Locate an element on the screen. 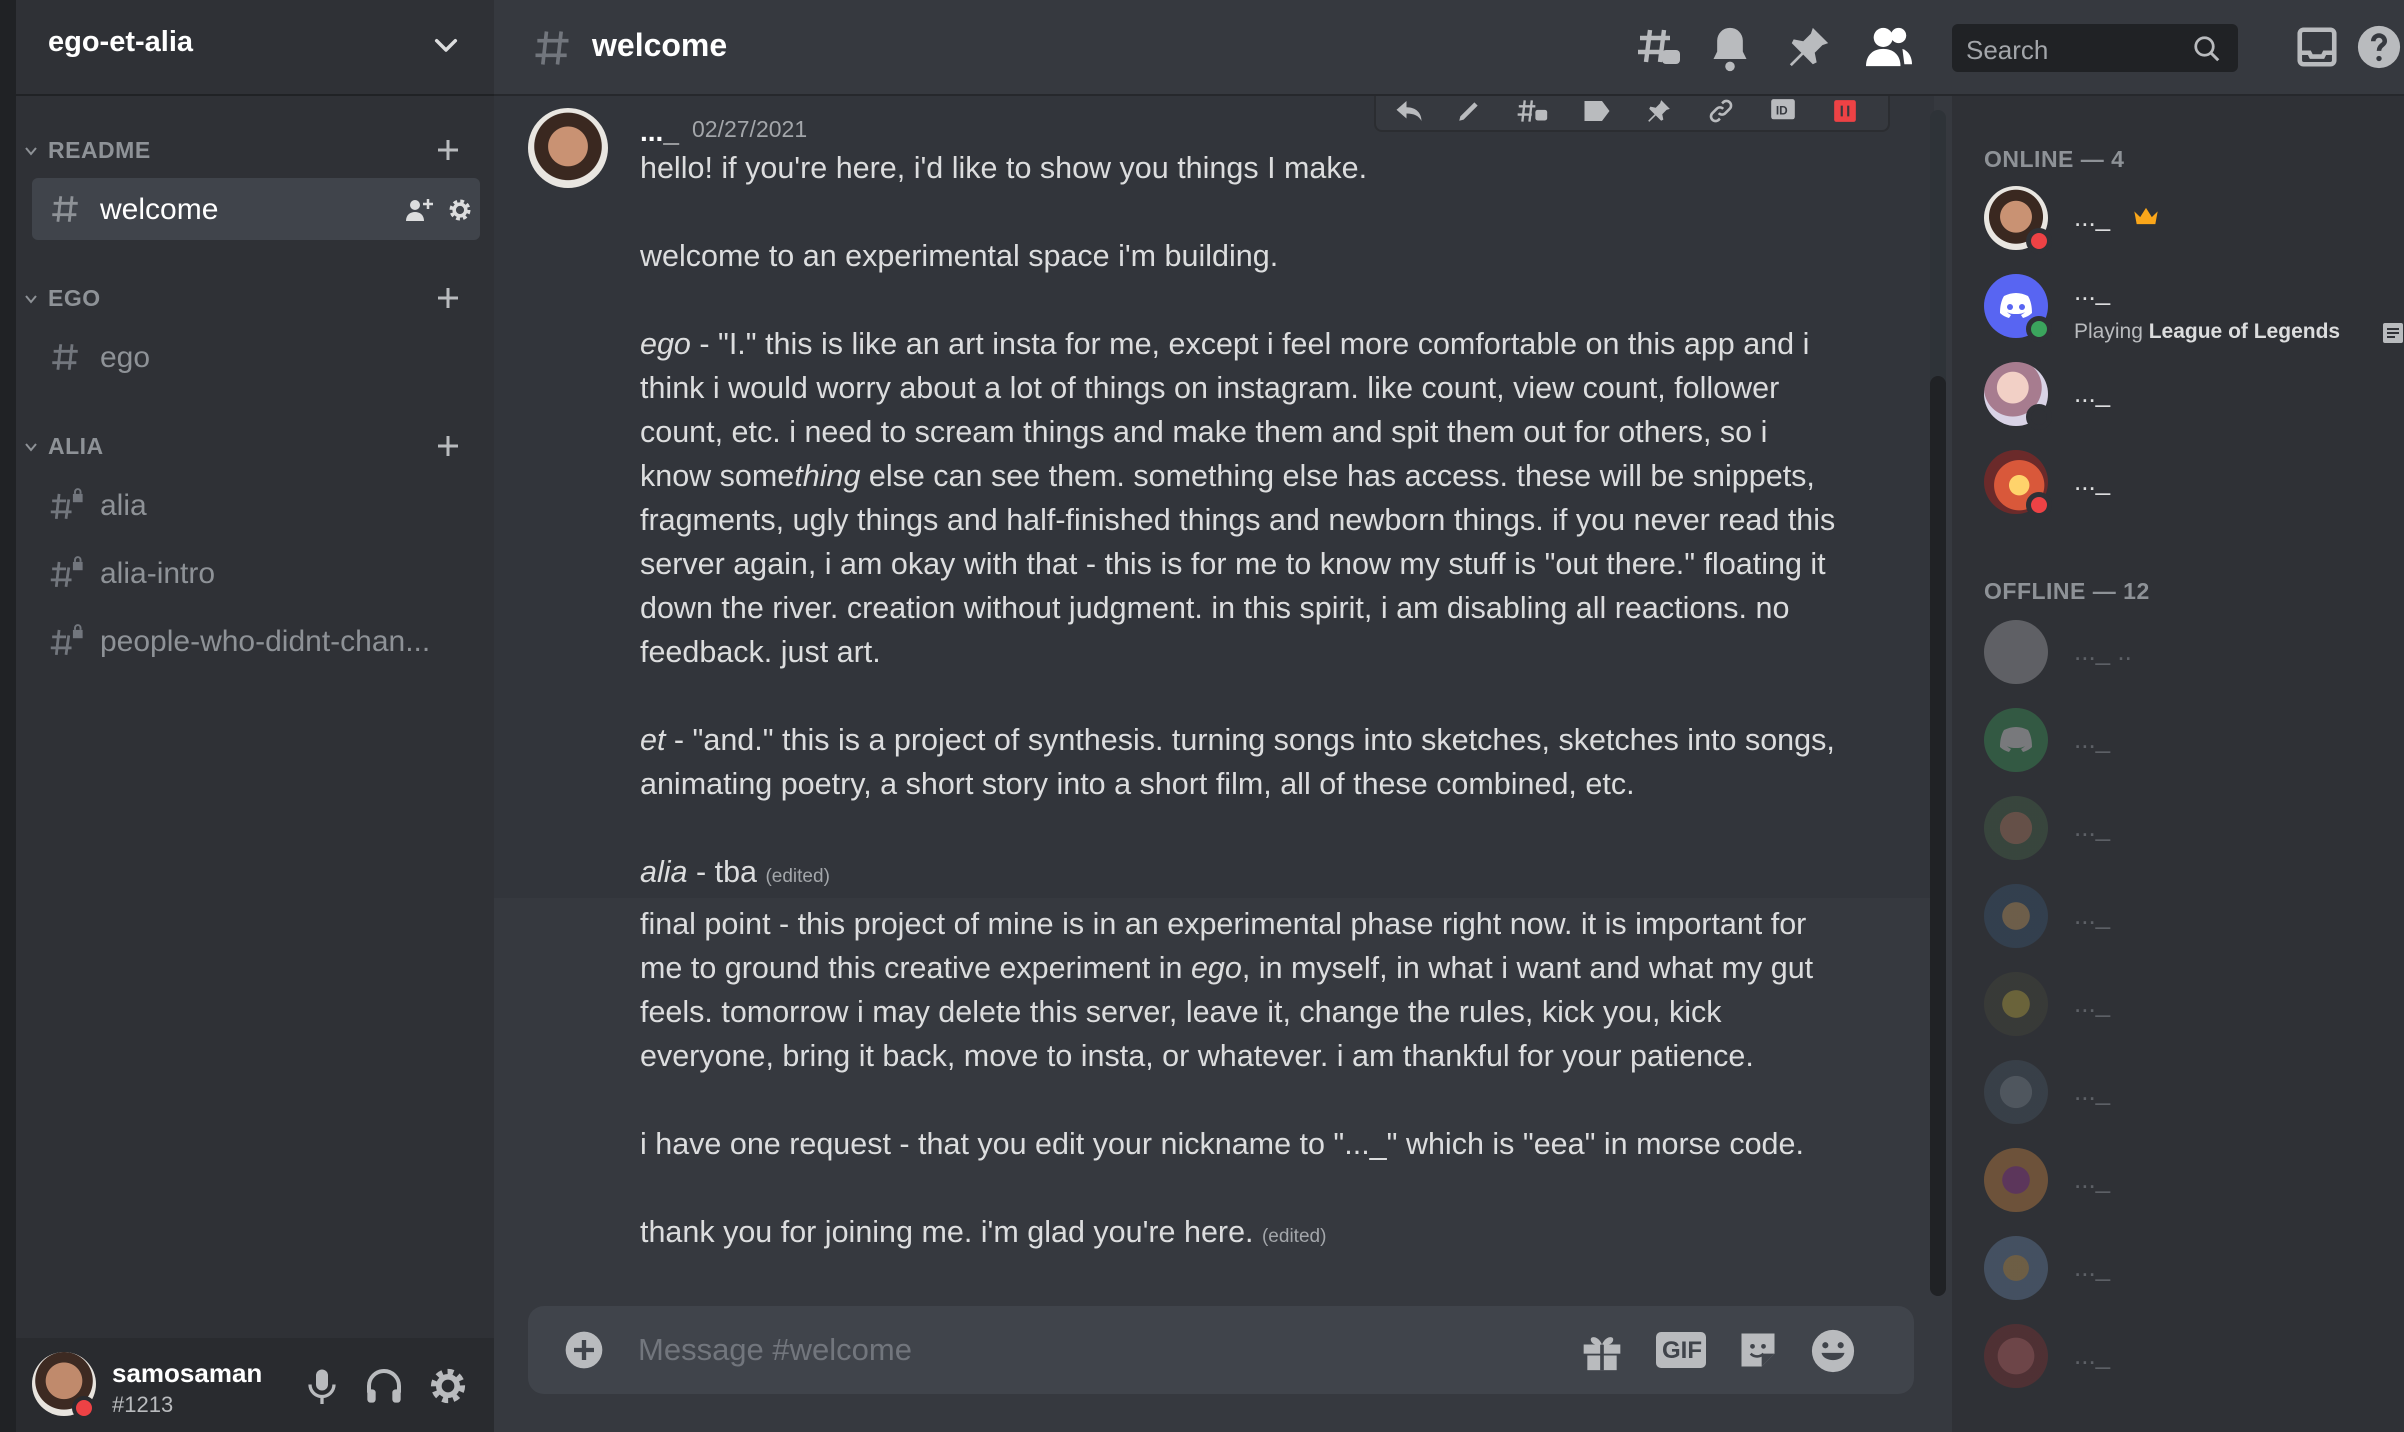 This screenshot has height=1432, width=2404. chevron-down-icon is located at coordinates (446, 46).